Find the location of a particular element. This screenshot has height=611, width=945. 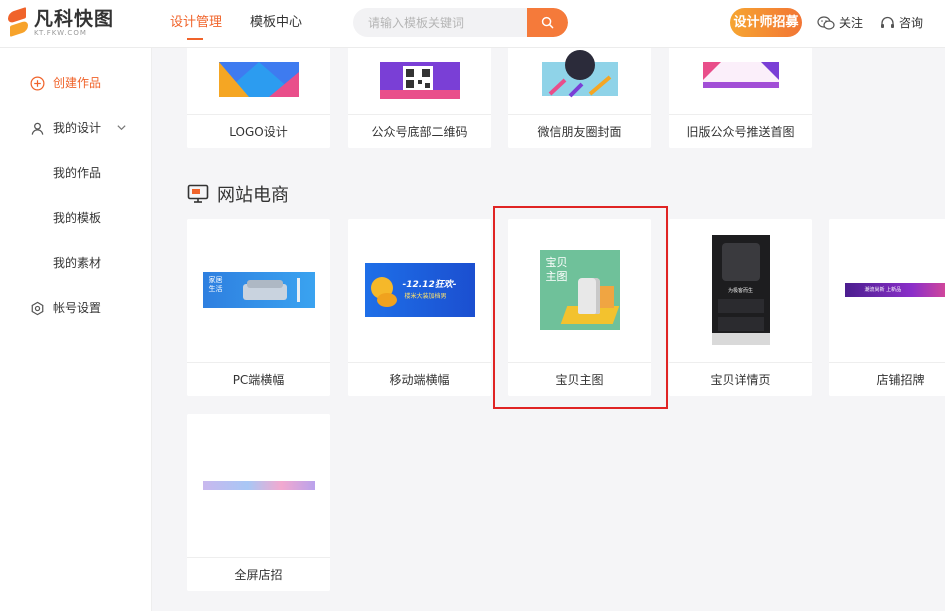

template-card-store-signboard: 潮流尚新 上新品 店铺招牌 is located at coordinates (887, 307).